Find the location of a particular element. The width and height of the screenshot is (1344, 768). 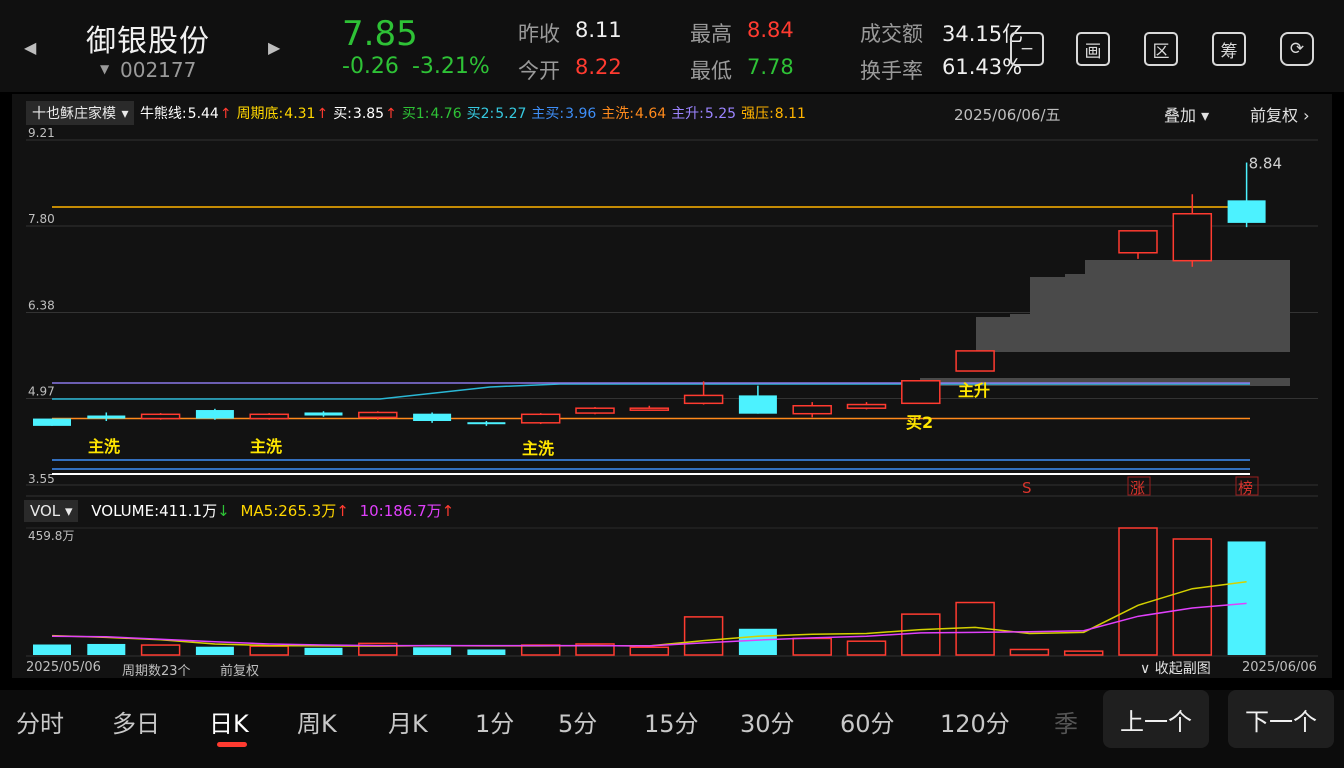

volume-selector: VOL ▾ is located at coordinates (51, 511).